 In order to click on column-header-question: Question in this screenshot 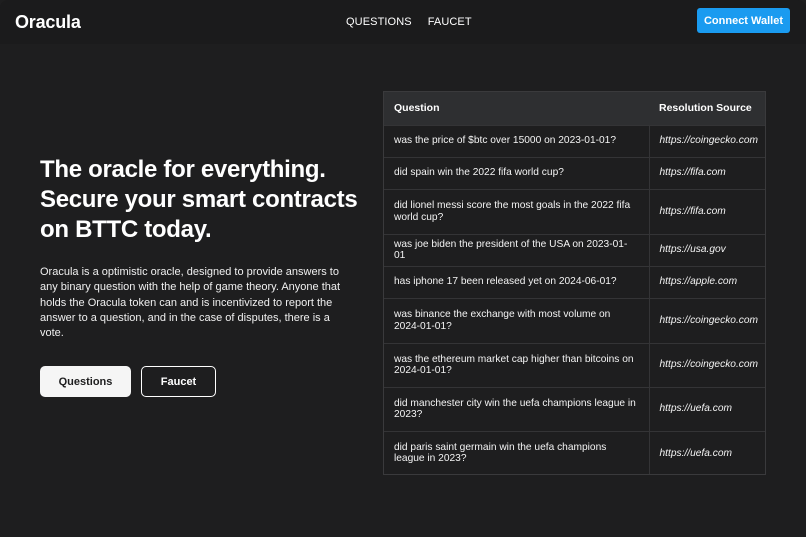, I will do `click(417, 108)`.